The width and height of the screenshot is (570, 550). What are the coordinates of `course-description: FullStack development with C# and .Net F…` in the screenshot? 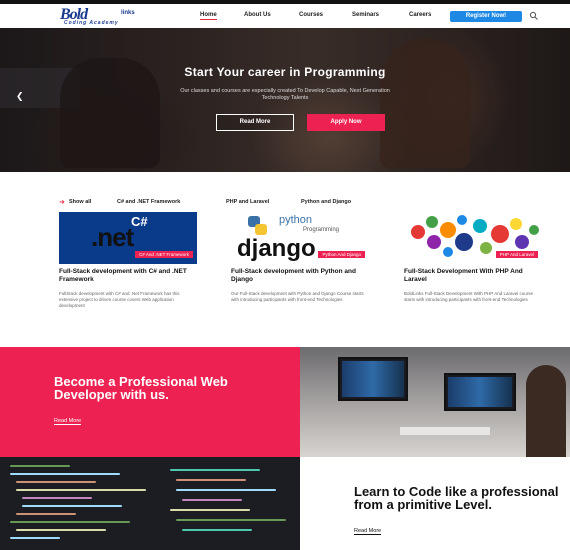 It's located at (119, 299).